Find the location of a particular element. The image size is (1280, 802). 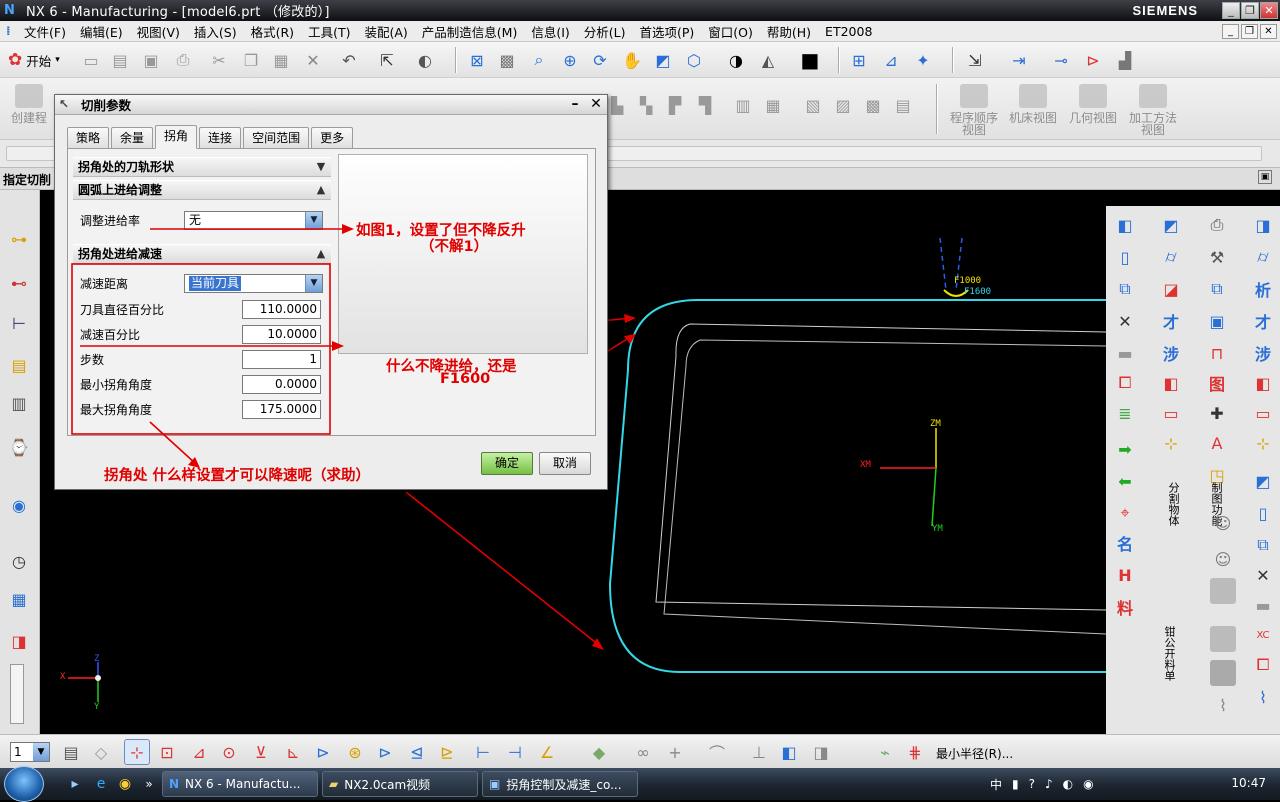

zoom-in-out-icon: ⊕ is located at coordinates (570, 60).